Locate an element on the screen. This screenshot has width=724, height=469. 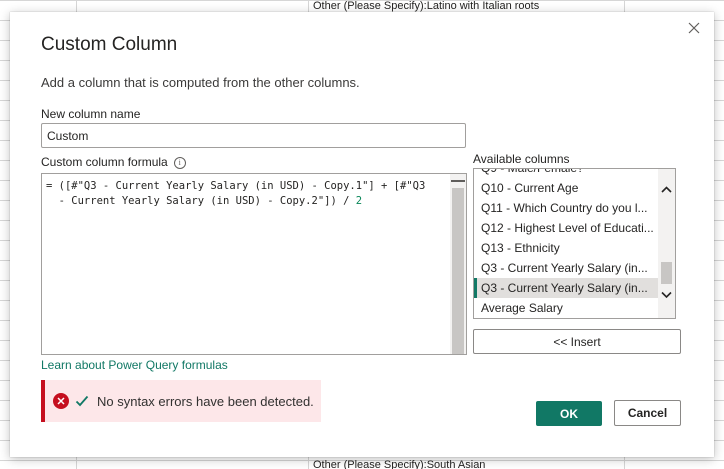
insert-button: << Insert is located at coordinates (577, 341).